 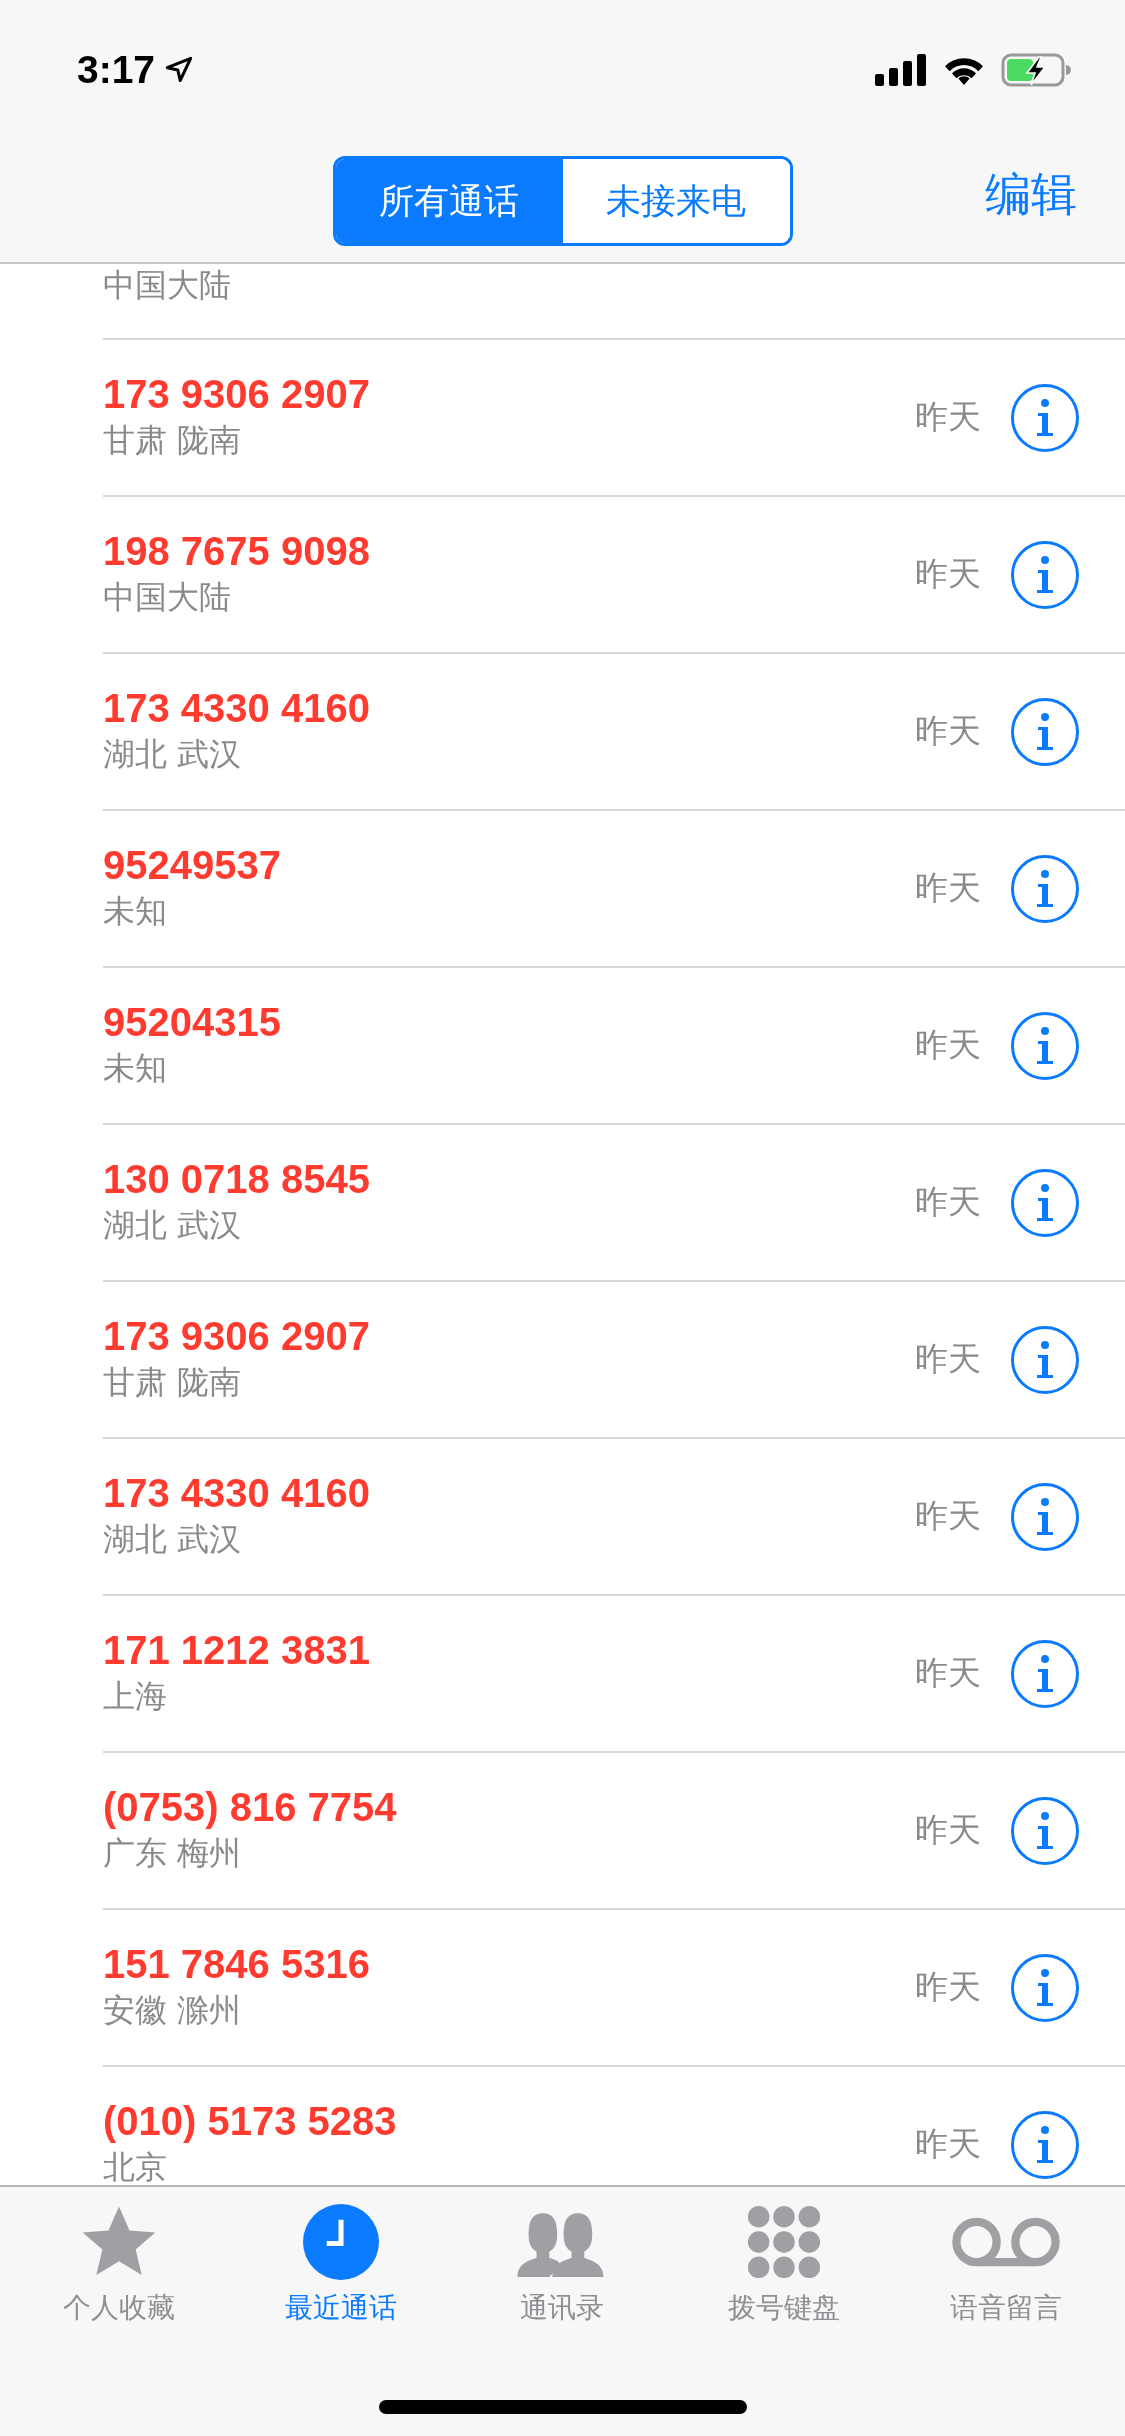 What do you see at coordinates (1006, 2242) in the screenshot?
I see `voicemail-icon` at bounding box center [1006, 2242].